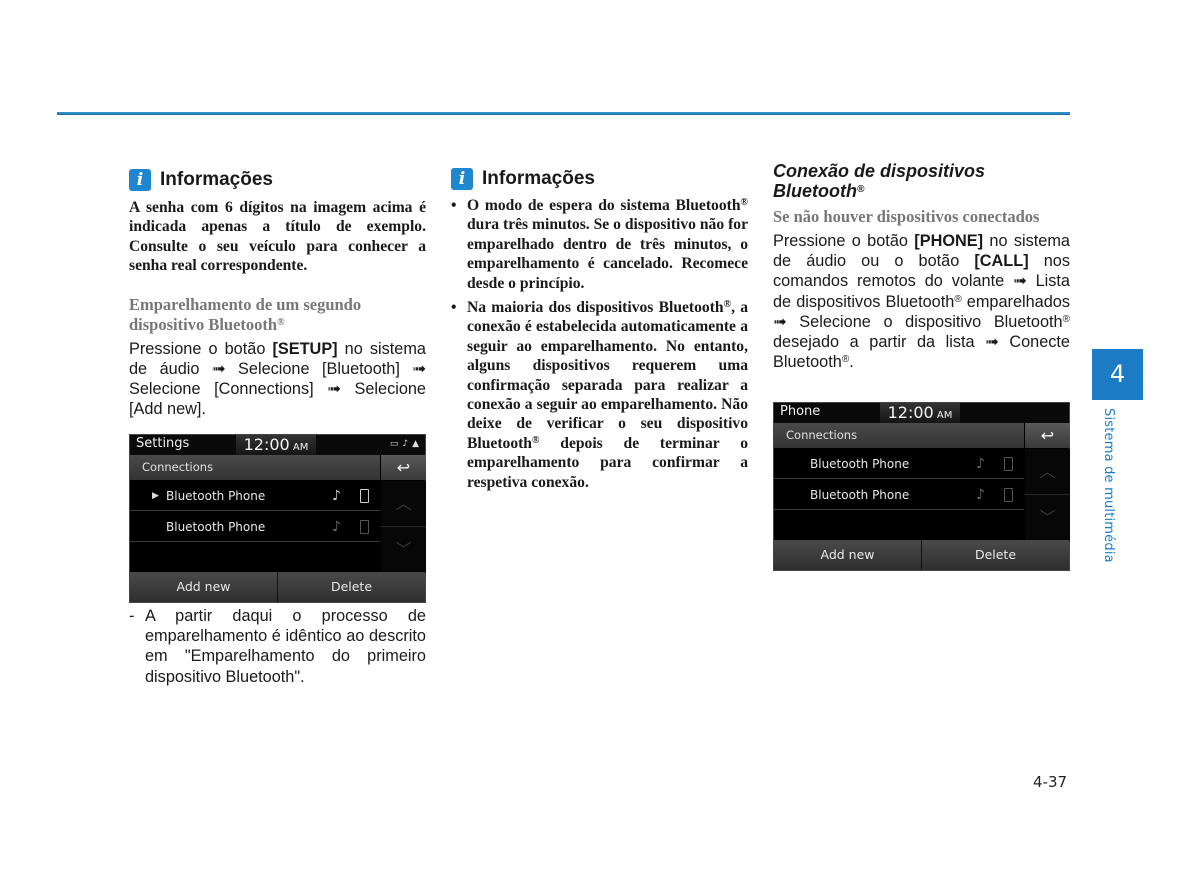 The height and width of the screenshot is (875, 1200). I want to click on screen-title: Phone, so click(800, 411).